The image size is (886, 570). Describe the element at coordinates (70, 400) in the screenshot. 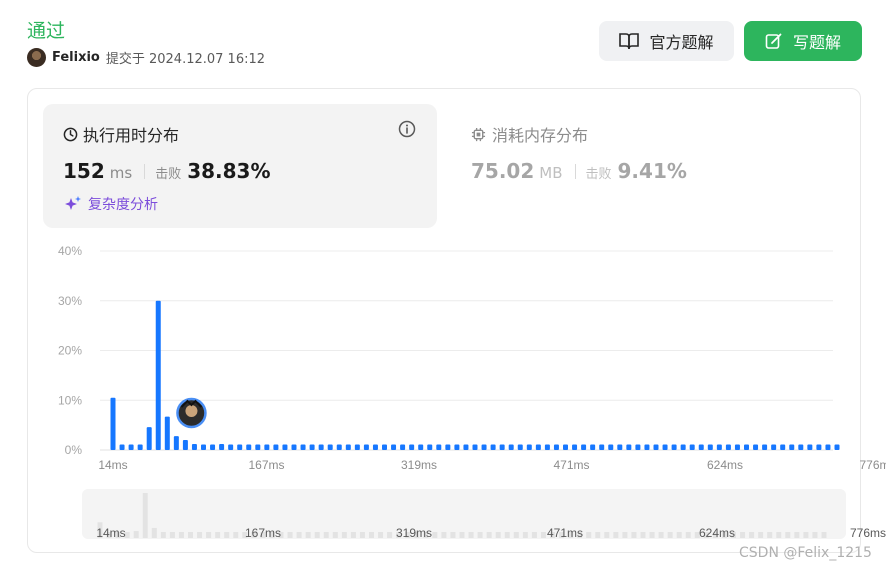

I see `y-tick-label: 10%` at that location.